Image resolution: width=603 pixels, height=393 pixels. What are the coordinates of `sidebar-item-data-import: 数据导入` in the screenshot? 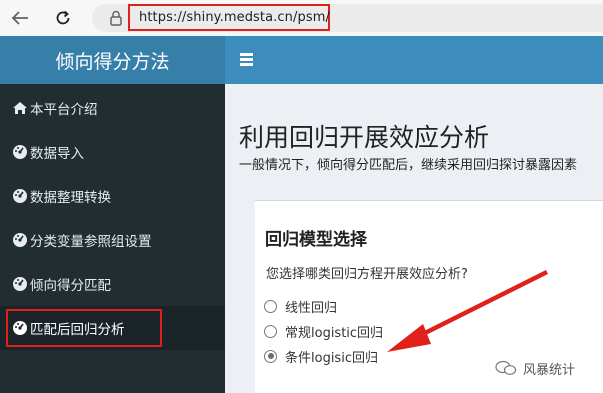 It's located at (112, 152).